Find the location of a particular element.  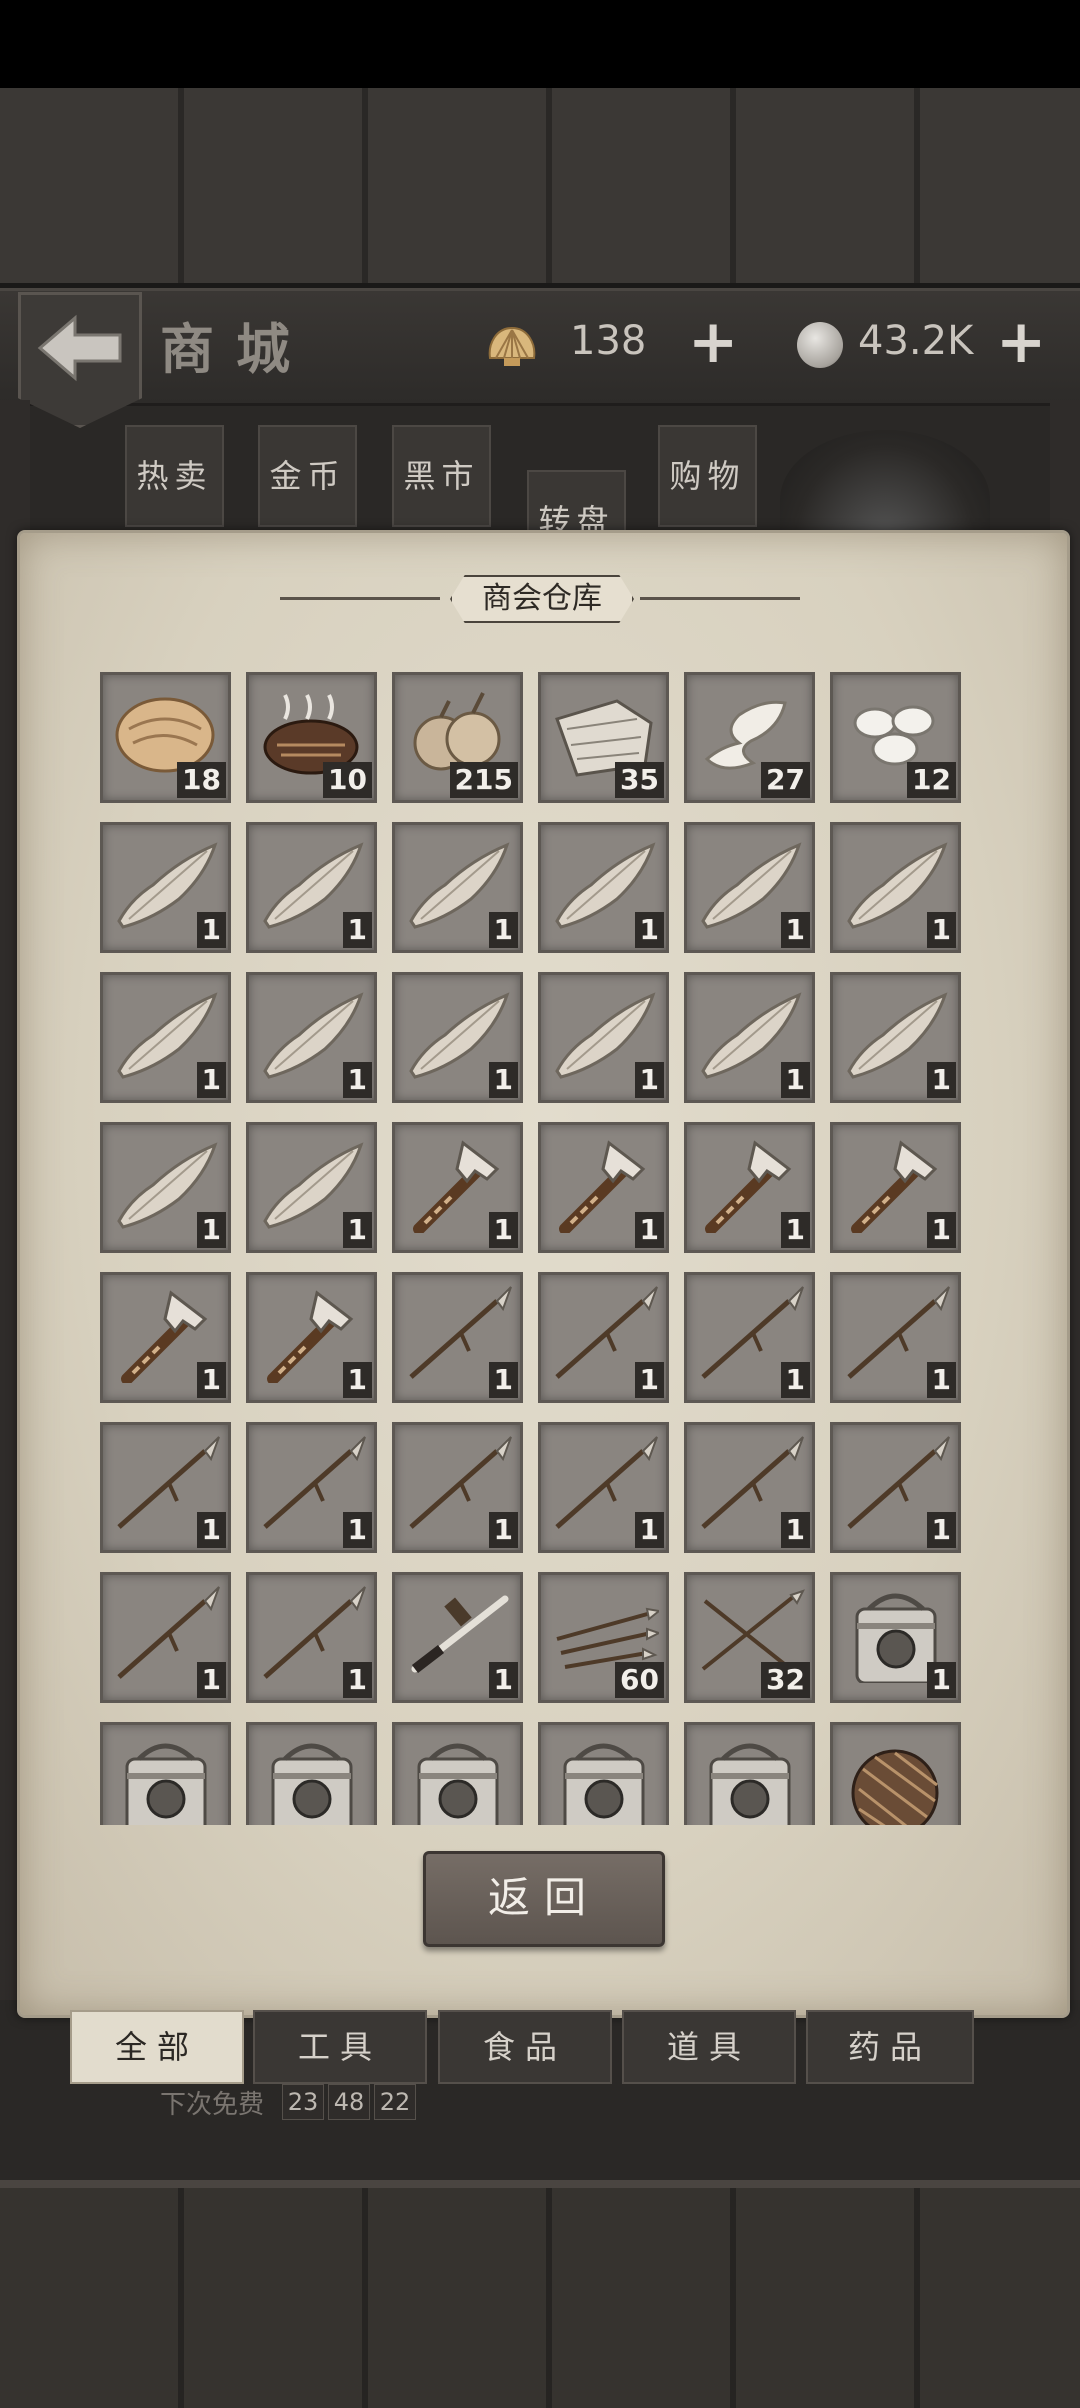

item-quantity: 27 is located at coordinates (785, 780).